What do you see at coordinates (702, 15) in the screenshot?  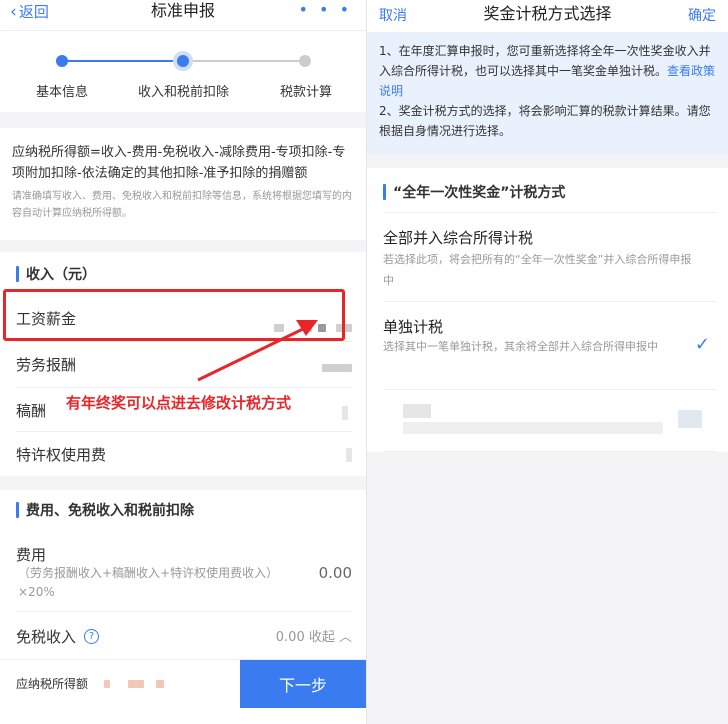 I see `confirm-button: 确定` at bounding box center [702, 15].